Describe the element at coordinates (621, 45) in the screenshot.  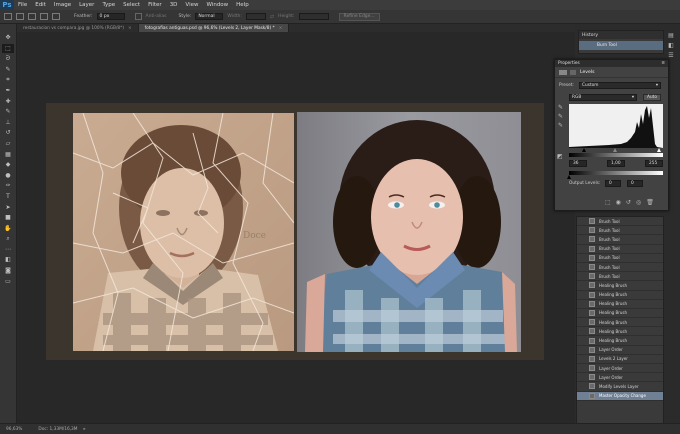
I see `history-current-state: Burn Tool` at that location.